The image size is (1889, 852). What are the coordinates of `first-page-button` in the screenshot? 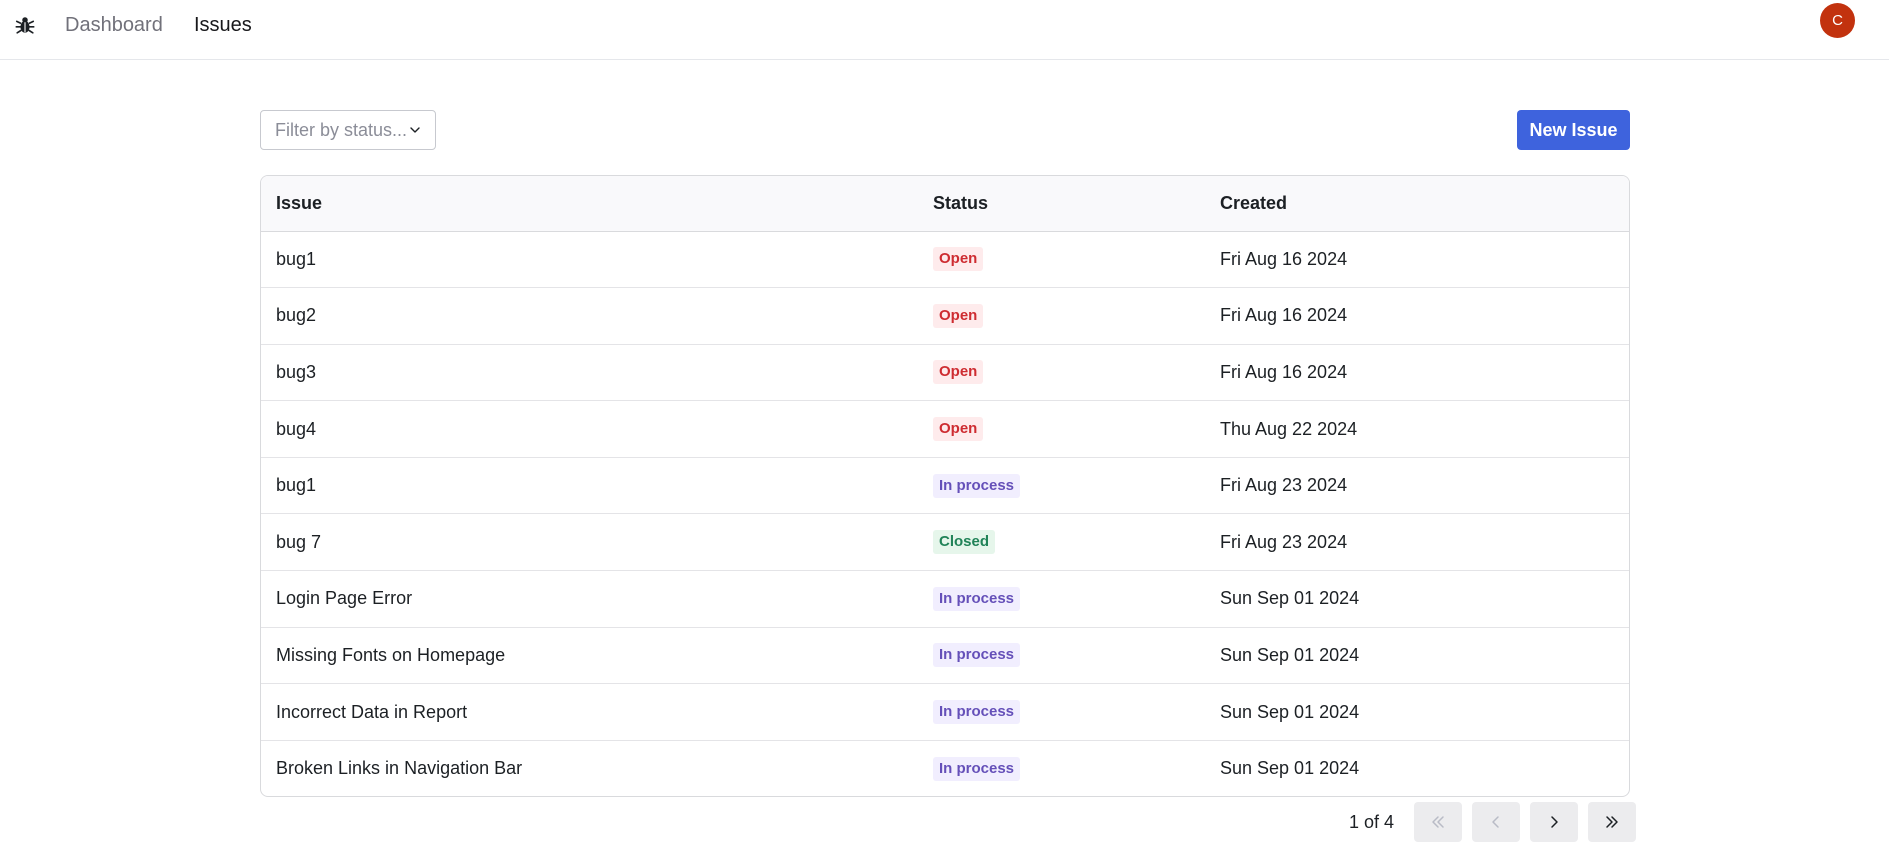 It's located at (1438, 822).